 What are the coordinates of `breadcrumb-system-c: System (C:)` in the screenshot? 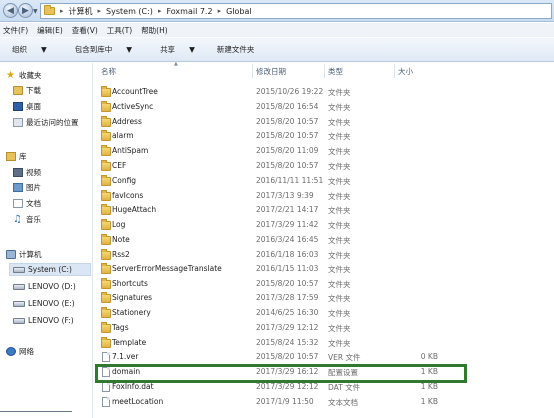 It's located at (129, 11).